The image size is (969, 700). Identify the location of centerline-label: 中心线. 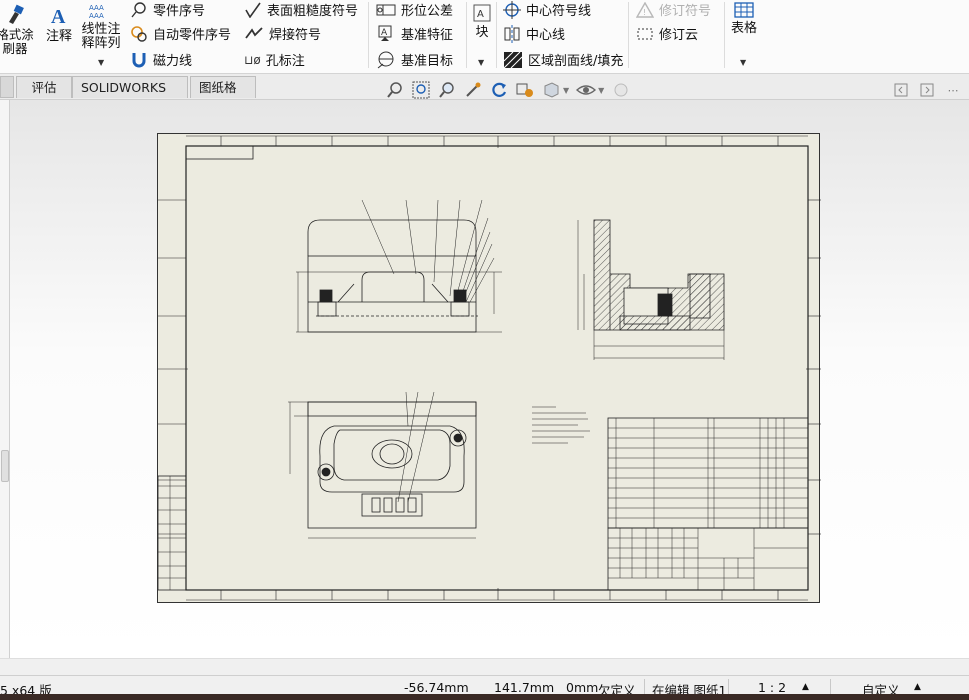
(546, 35).